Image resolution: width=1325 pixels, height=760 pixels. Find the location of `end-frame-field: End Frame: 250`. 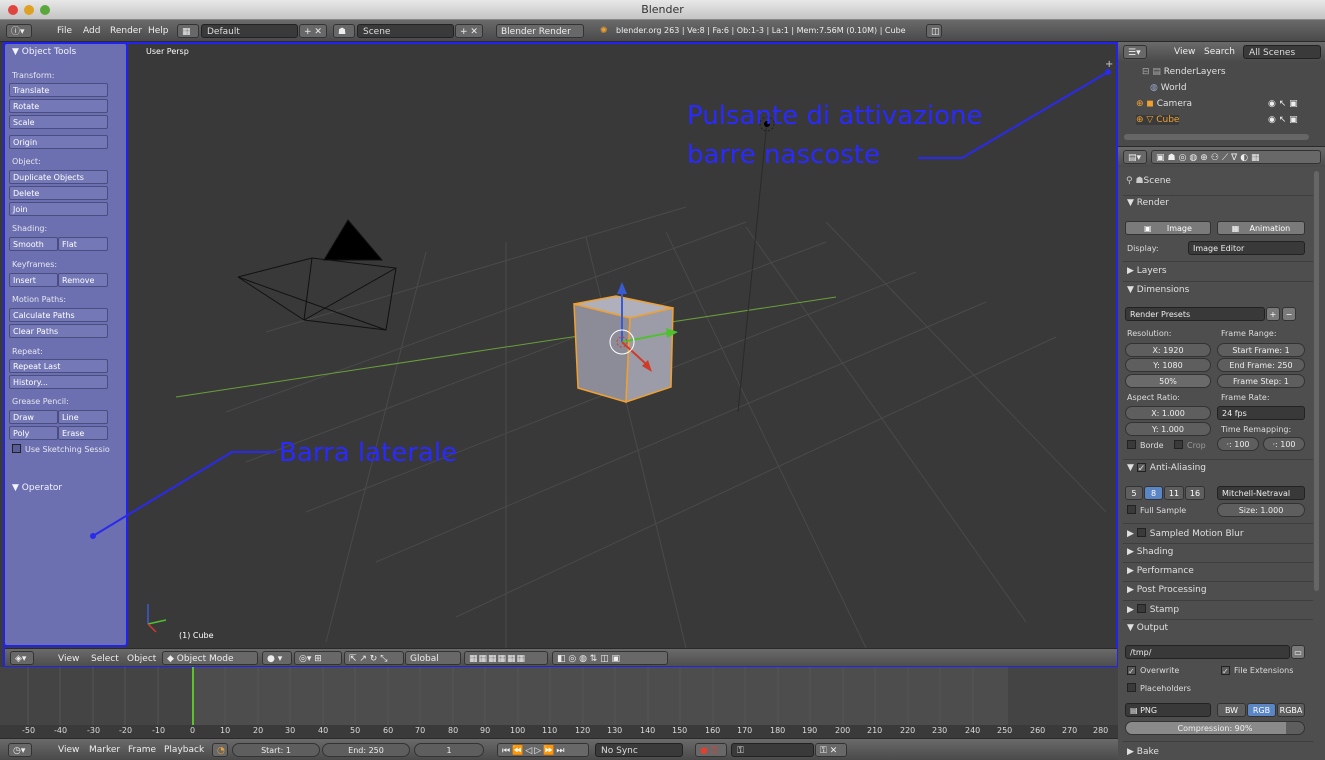

end-frame-field: End Frame: 250 is located at coordinates (1261, 365).